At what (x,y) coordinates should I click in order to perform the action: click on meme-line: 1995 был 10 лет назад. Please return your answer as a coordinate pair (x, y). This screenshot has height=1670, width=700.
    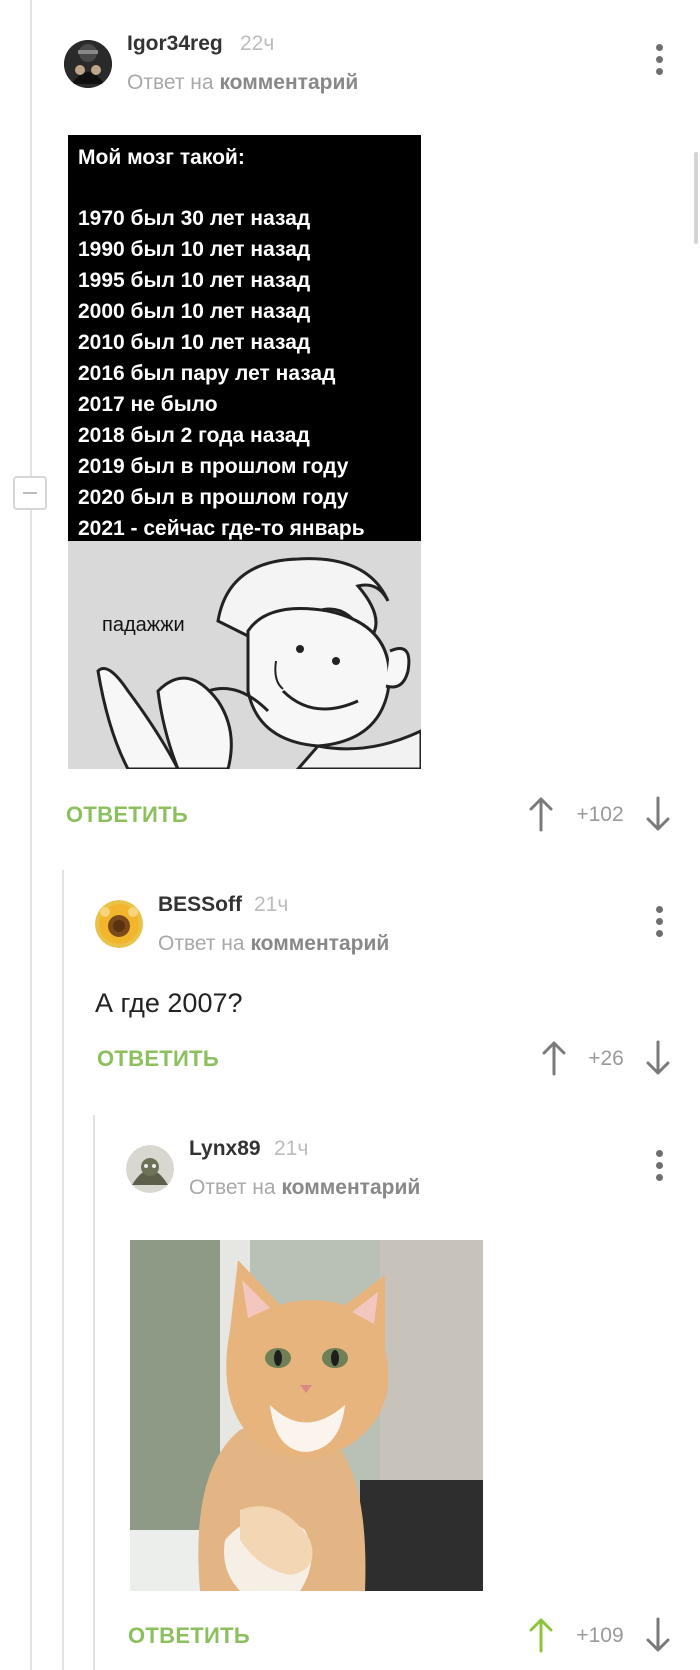
    Looking at the image, I should click on (194, 280).